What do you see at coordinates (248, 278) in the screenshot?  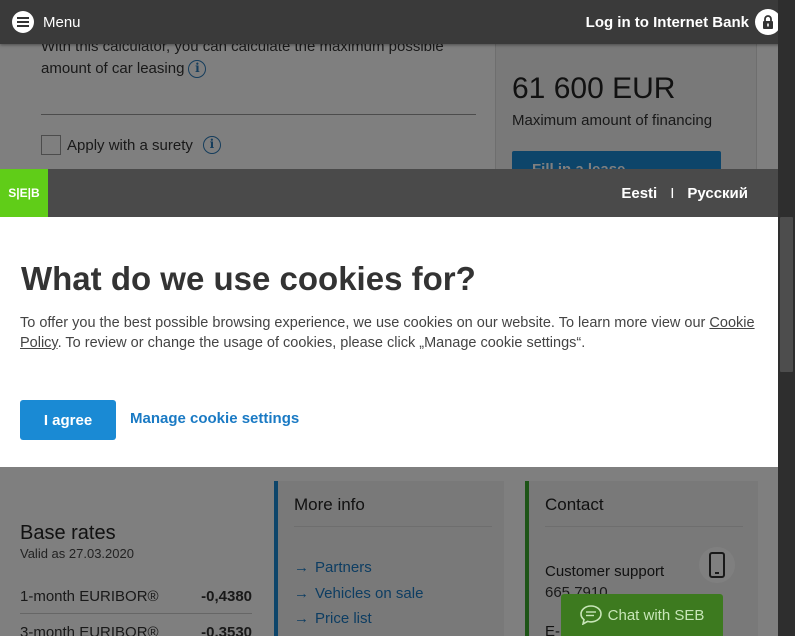 I see `cookie-title: What do we use cookies for?` at bounding box center [248, 278].